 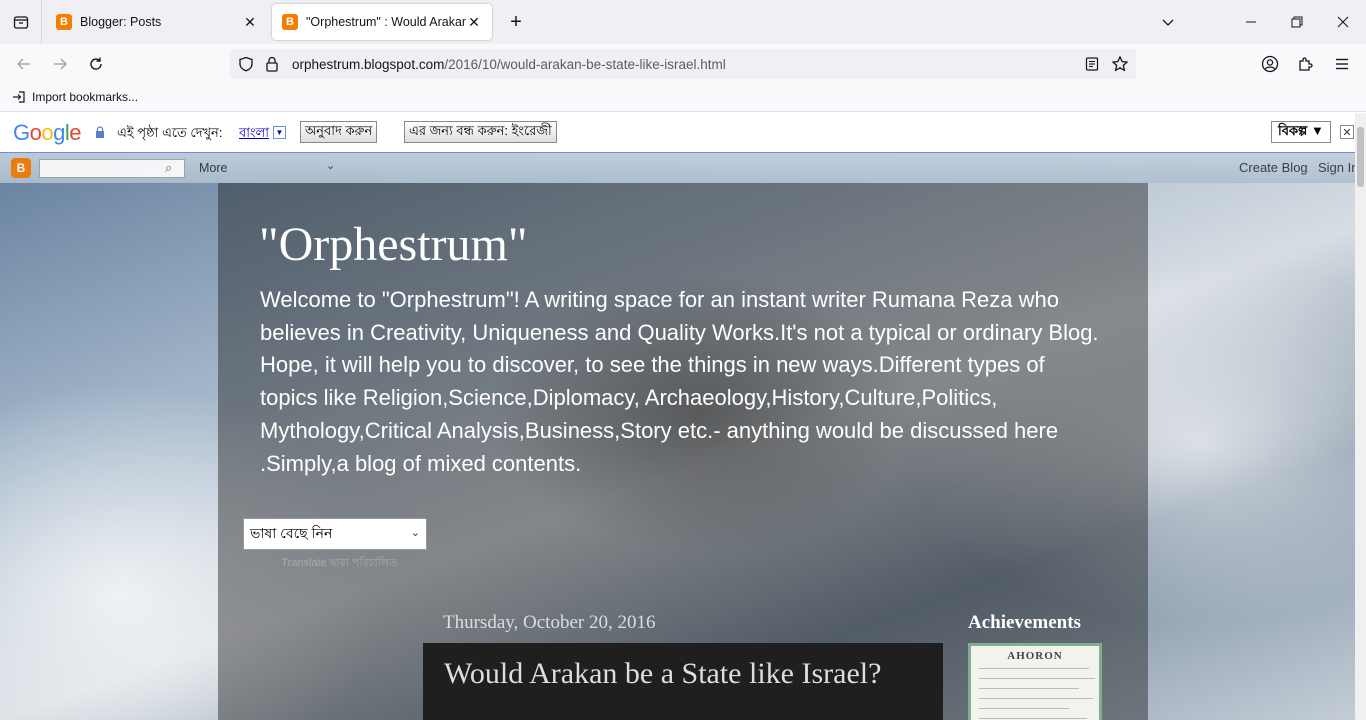 What do you see at coordinates (1360, 416) in the screenshot?
I see `scrollbar` at bounding box center [1360, 416].